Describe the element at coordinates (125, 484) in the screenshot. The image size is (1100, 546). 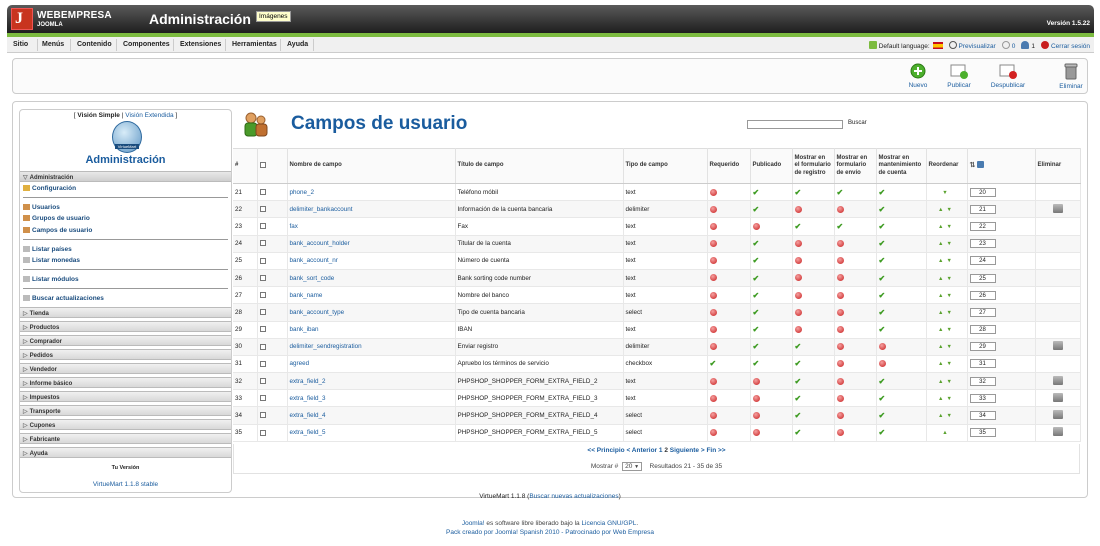
I see `your-version-value: VirtueMart 1.1.8 stable` at that location.